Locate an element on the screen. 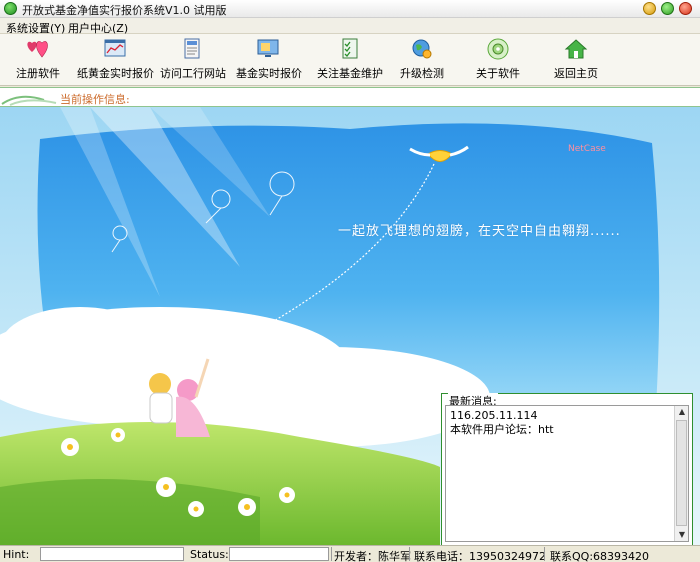 The image size is (700, 562). status-label: Status: is located at coordinates (209, 554).